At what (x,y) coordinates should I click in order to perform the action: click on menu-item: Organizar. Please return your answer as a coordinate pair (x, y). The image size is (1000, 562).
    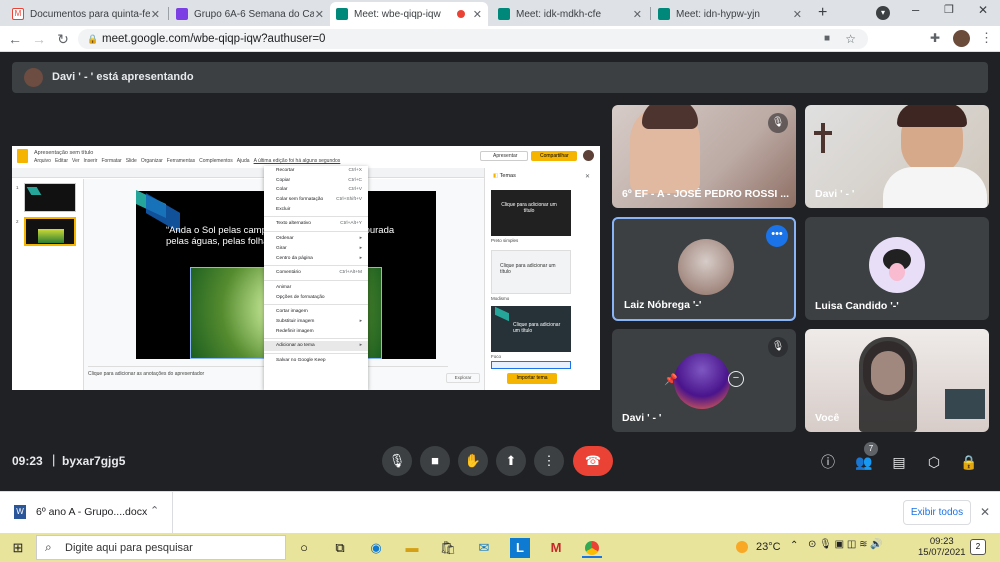
    Looking at the image, I should click on (152, 161).